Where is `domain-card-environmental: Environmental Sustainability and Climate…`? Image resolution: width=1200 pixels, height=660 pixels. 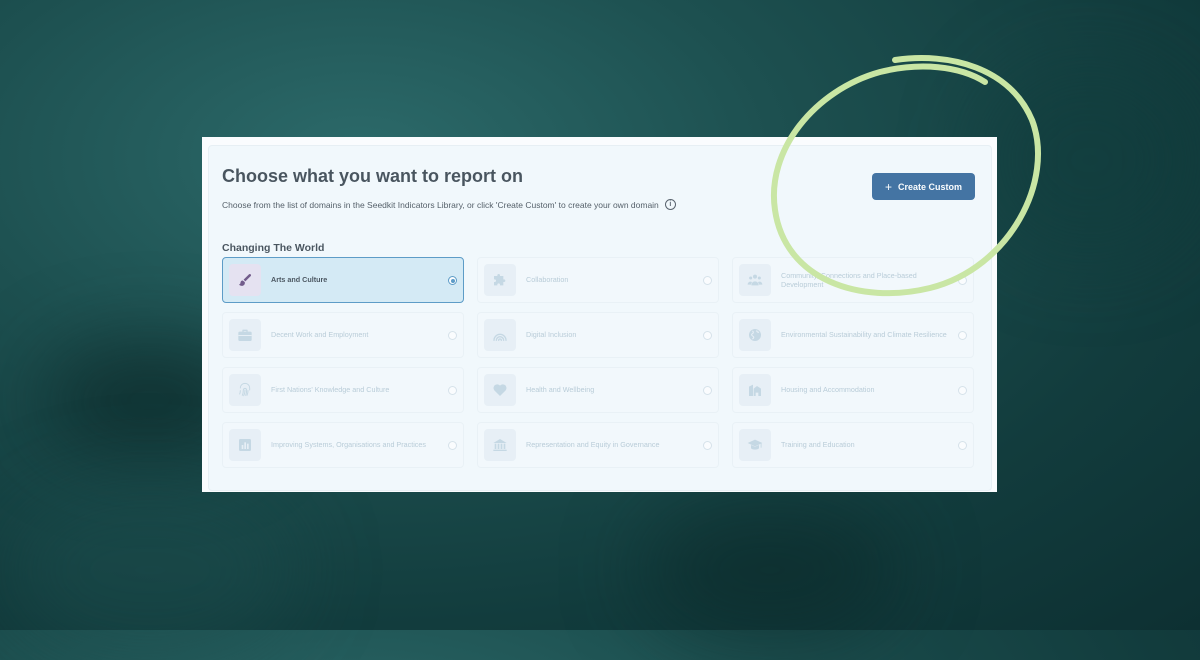
domain-card-environmental: Environmental Sustainability and Climate… is located at coordinates (853, 335).